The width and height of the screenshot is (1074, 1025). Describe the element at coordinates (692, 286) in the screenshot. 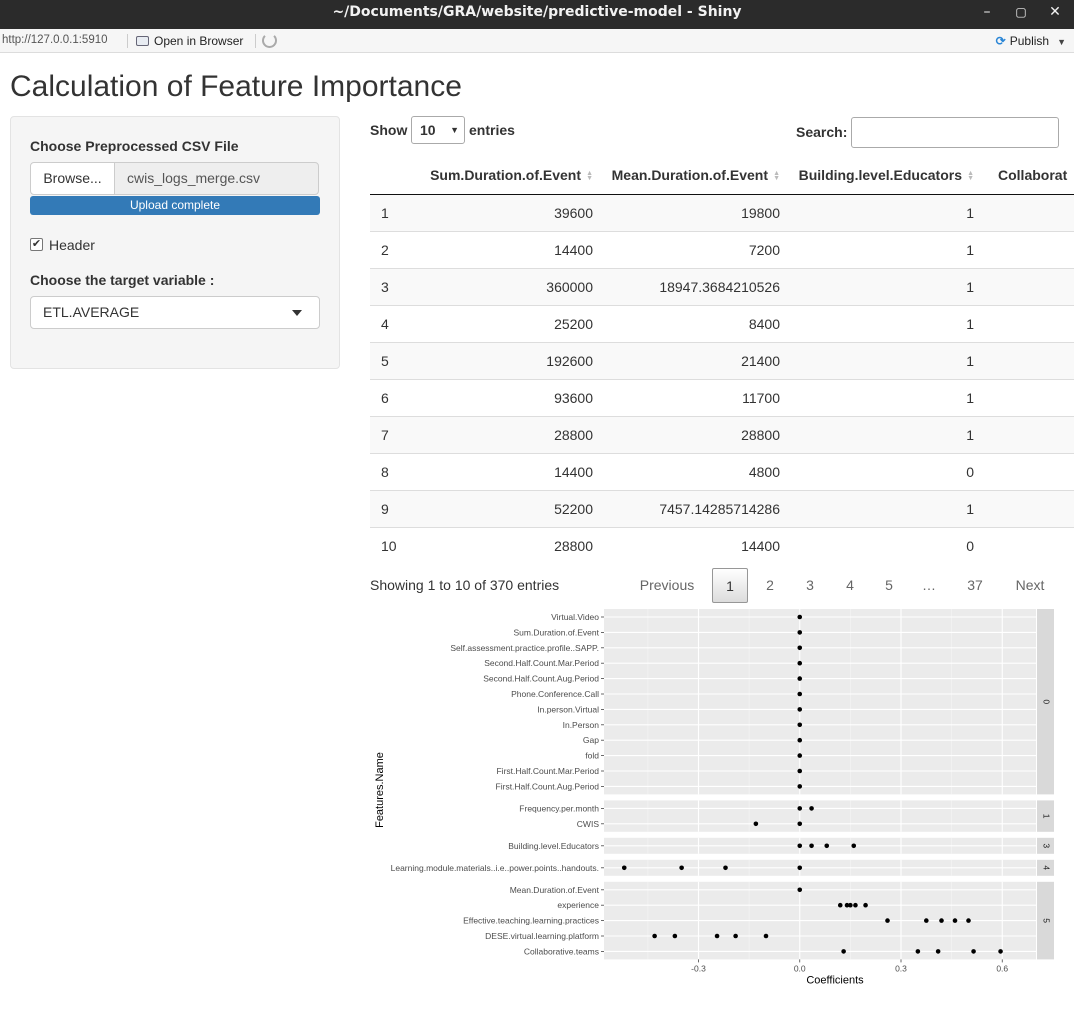

I see `table-cell: 18947.3684210526` at that location.